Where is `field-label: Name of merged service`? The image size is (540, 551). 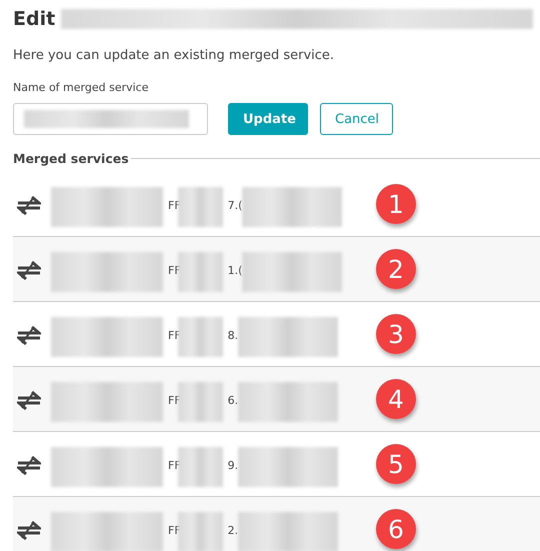 field-label: Name of merged service is located at coordinates (81, 87).